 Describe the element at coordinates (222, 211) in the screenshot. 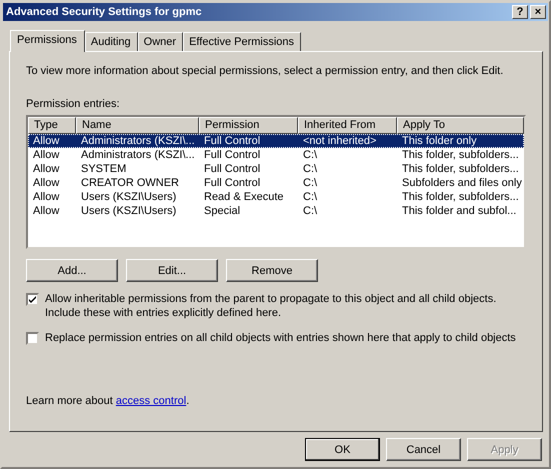

I see `table-cell-text: Special` at that location.